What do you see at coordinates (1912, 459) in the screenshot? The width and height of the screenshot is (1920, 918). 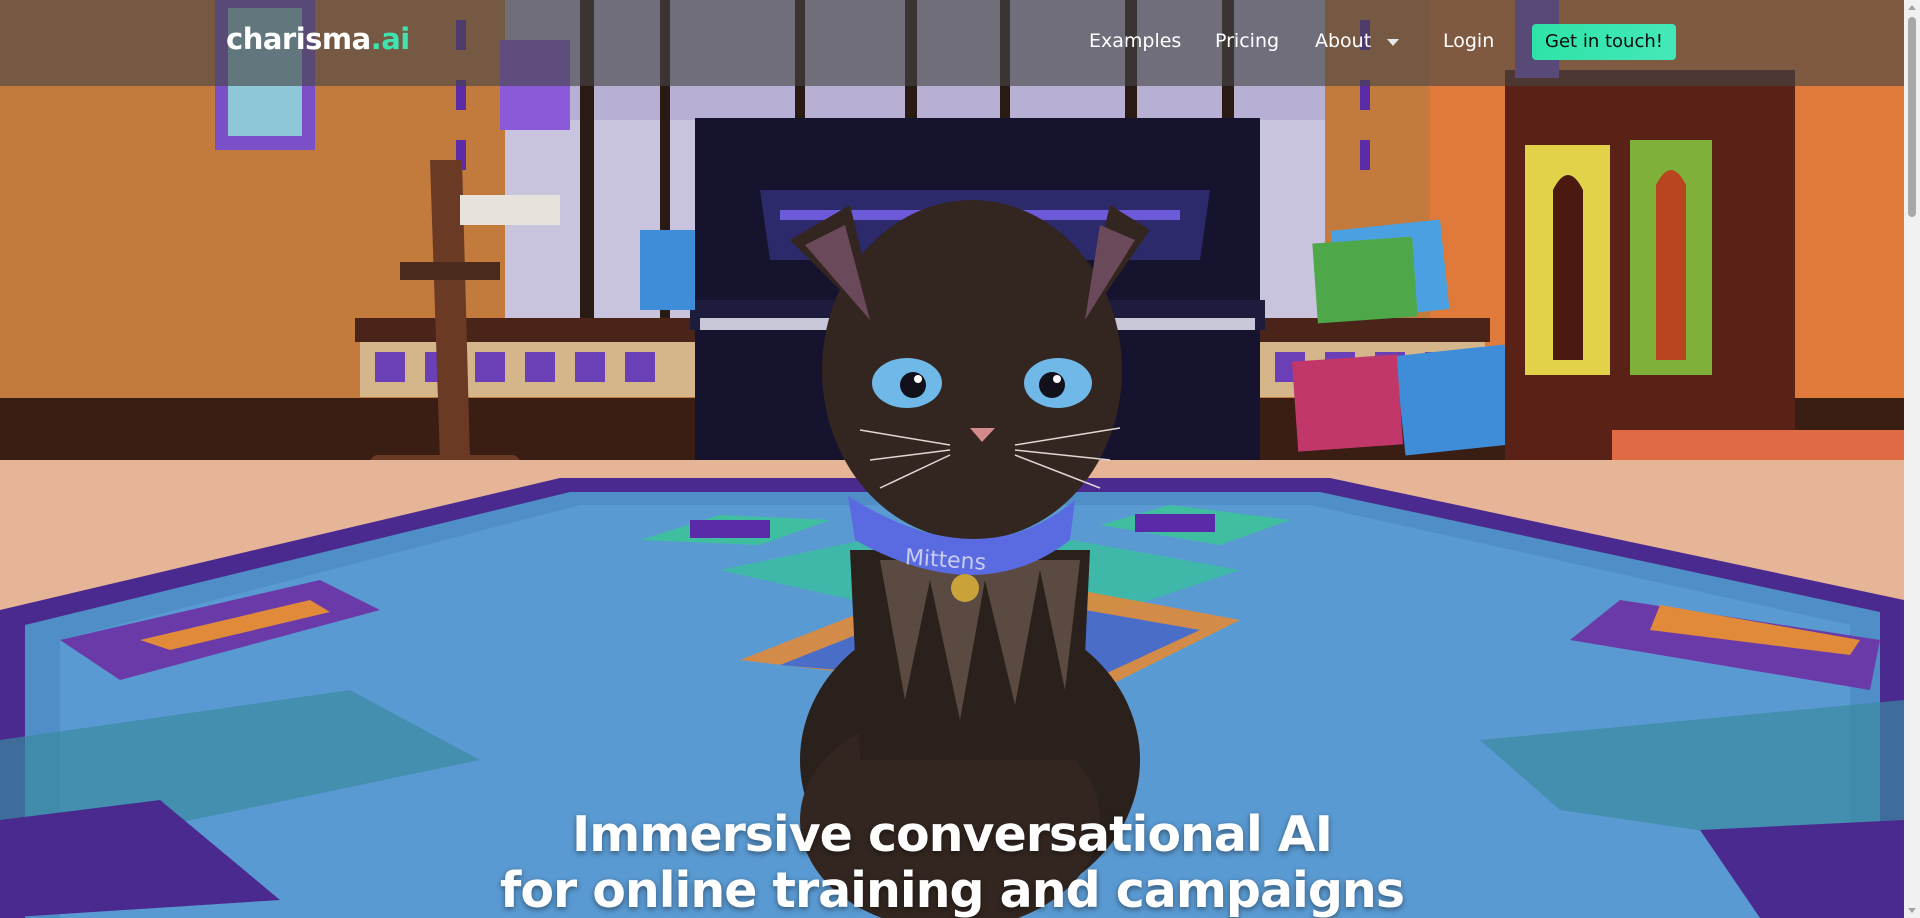 I see `page-scrollbar` at bounding box center [1912, 459].